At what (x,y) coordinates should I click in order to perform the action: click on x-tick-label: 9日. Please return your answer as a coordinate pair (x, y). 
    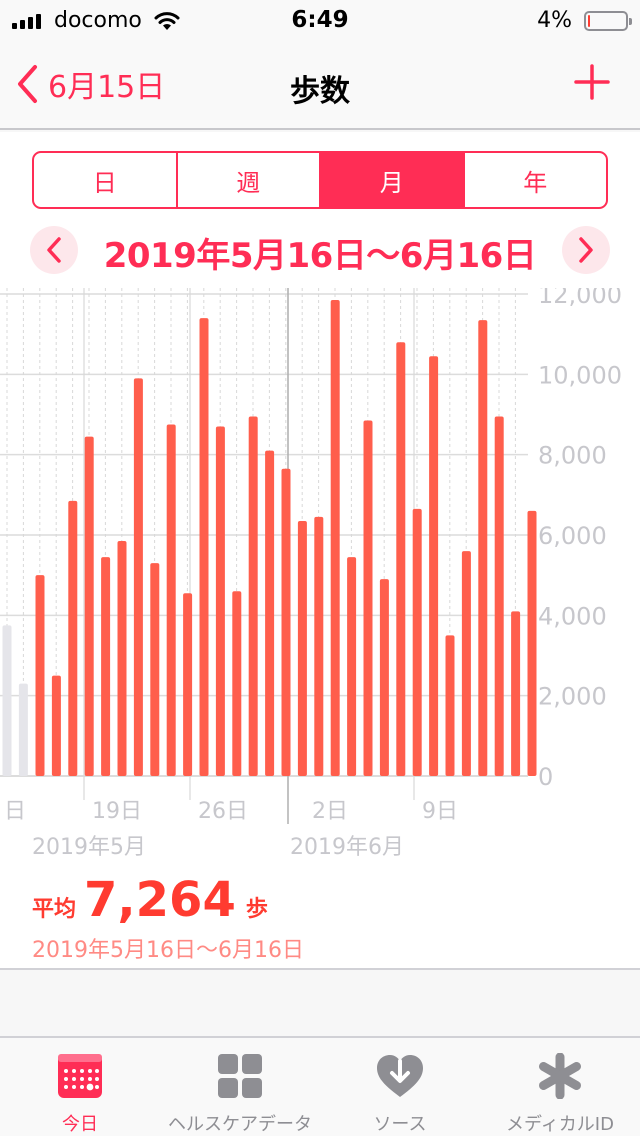
    Looking at the image, I should click on (440, 811).